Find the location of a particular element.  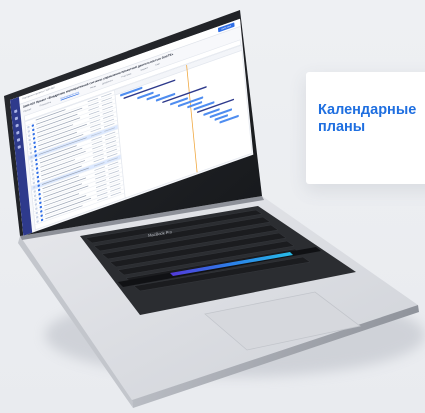

tab-budget: Бюджет is located at coordinates (145, 69).